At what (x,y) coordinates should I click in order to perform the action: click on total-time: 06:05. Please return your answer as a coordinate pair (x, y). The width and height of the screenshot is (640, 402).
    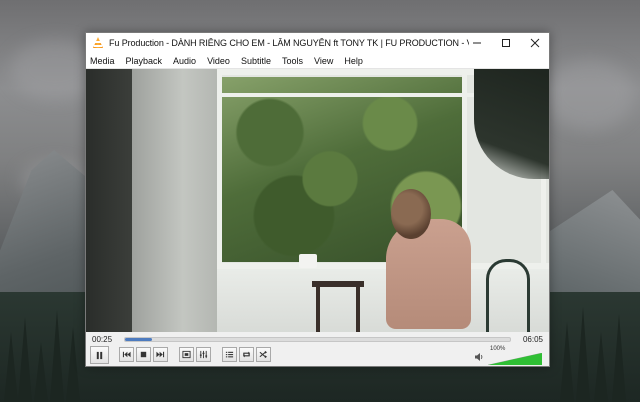
    Looking at the image, I should click on (532, 339).